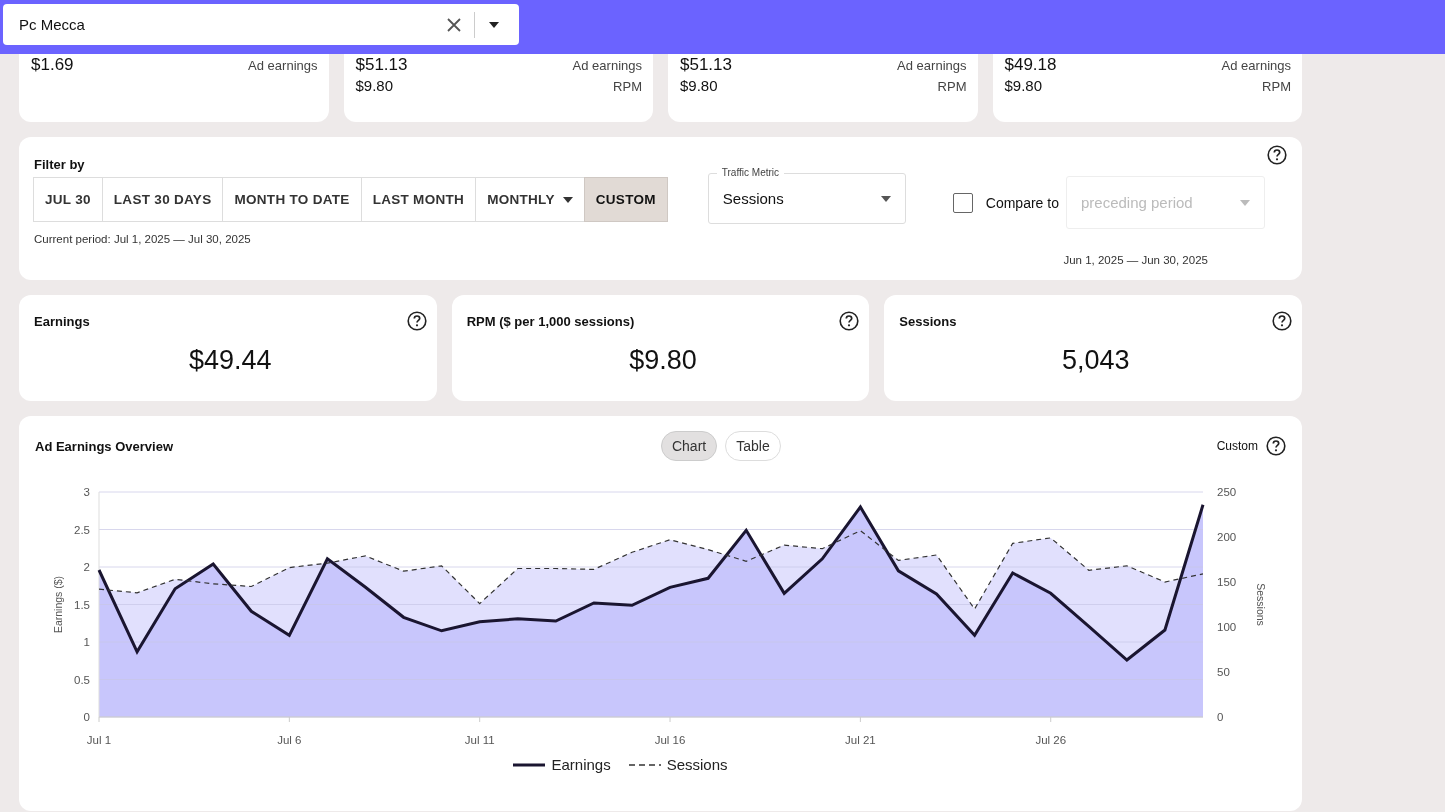 This screenshot has height=812, width=1445. What do you see at coordinates (753, 446) in the screenshot?
I see `view-tab: Table` at bounding box center [753, 446].